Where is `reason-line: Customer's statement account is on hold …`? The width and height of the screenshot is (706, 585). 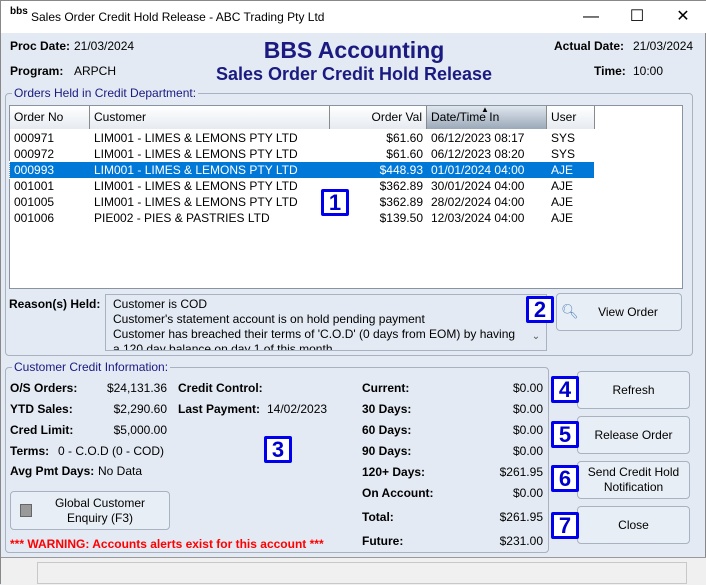 reason-line: Customer's statement account is on hold … is located at coordinates (269, 319).